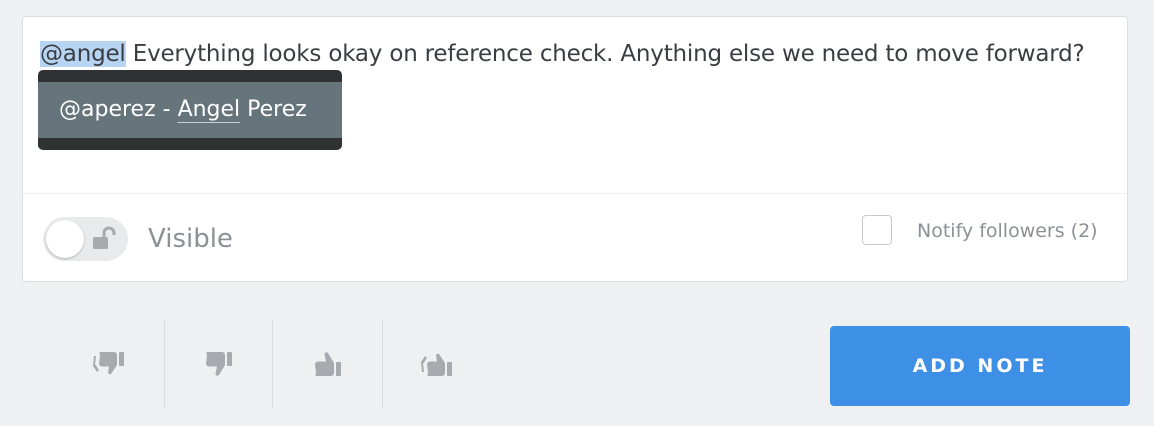  I want to click on mention-suggestions-popup: @aperez - Angel Perez, so click(190, 110).